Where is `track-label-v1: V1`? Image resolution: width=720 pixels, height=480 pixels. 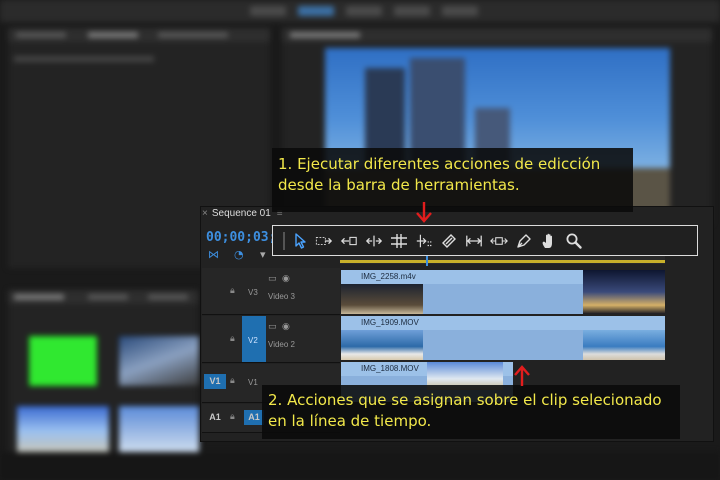 track-label-v1: V1 is located at coordinates (253, 382).